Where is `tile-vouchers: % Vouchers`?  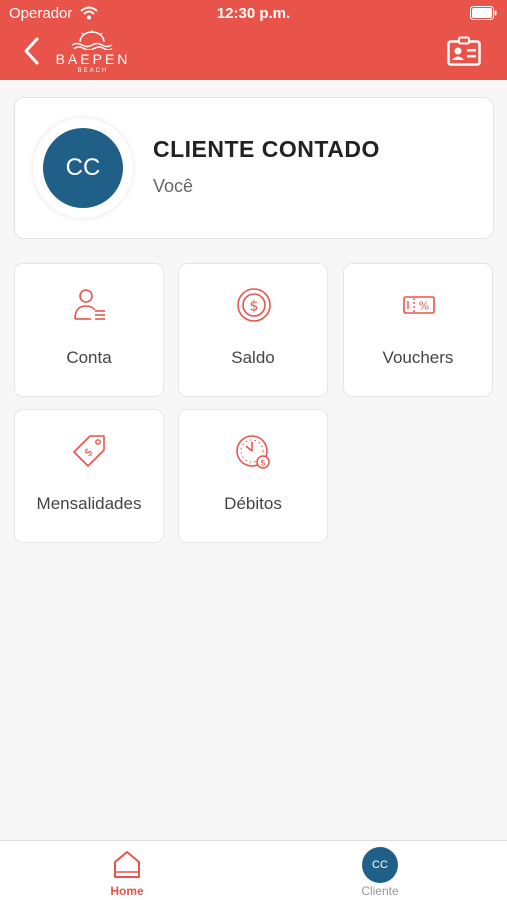 tile-vouchers: % Vouchers is located at coordinates (418, 330).